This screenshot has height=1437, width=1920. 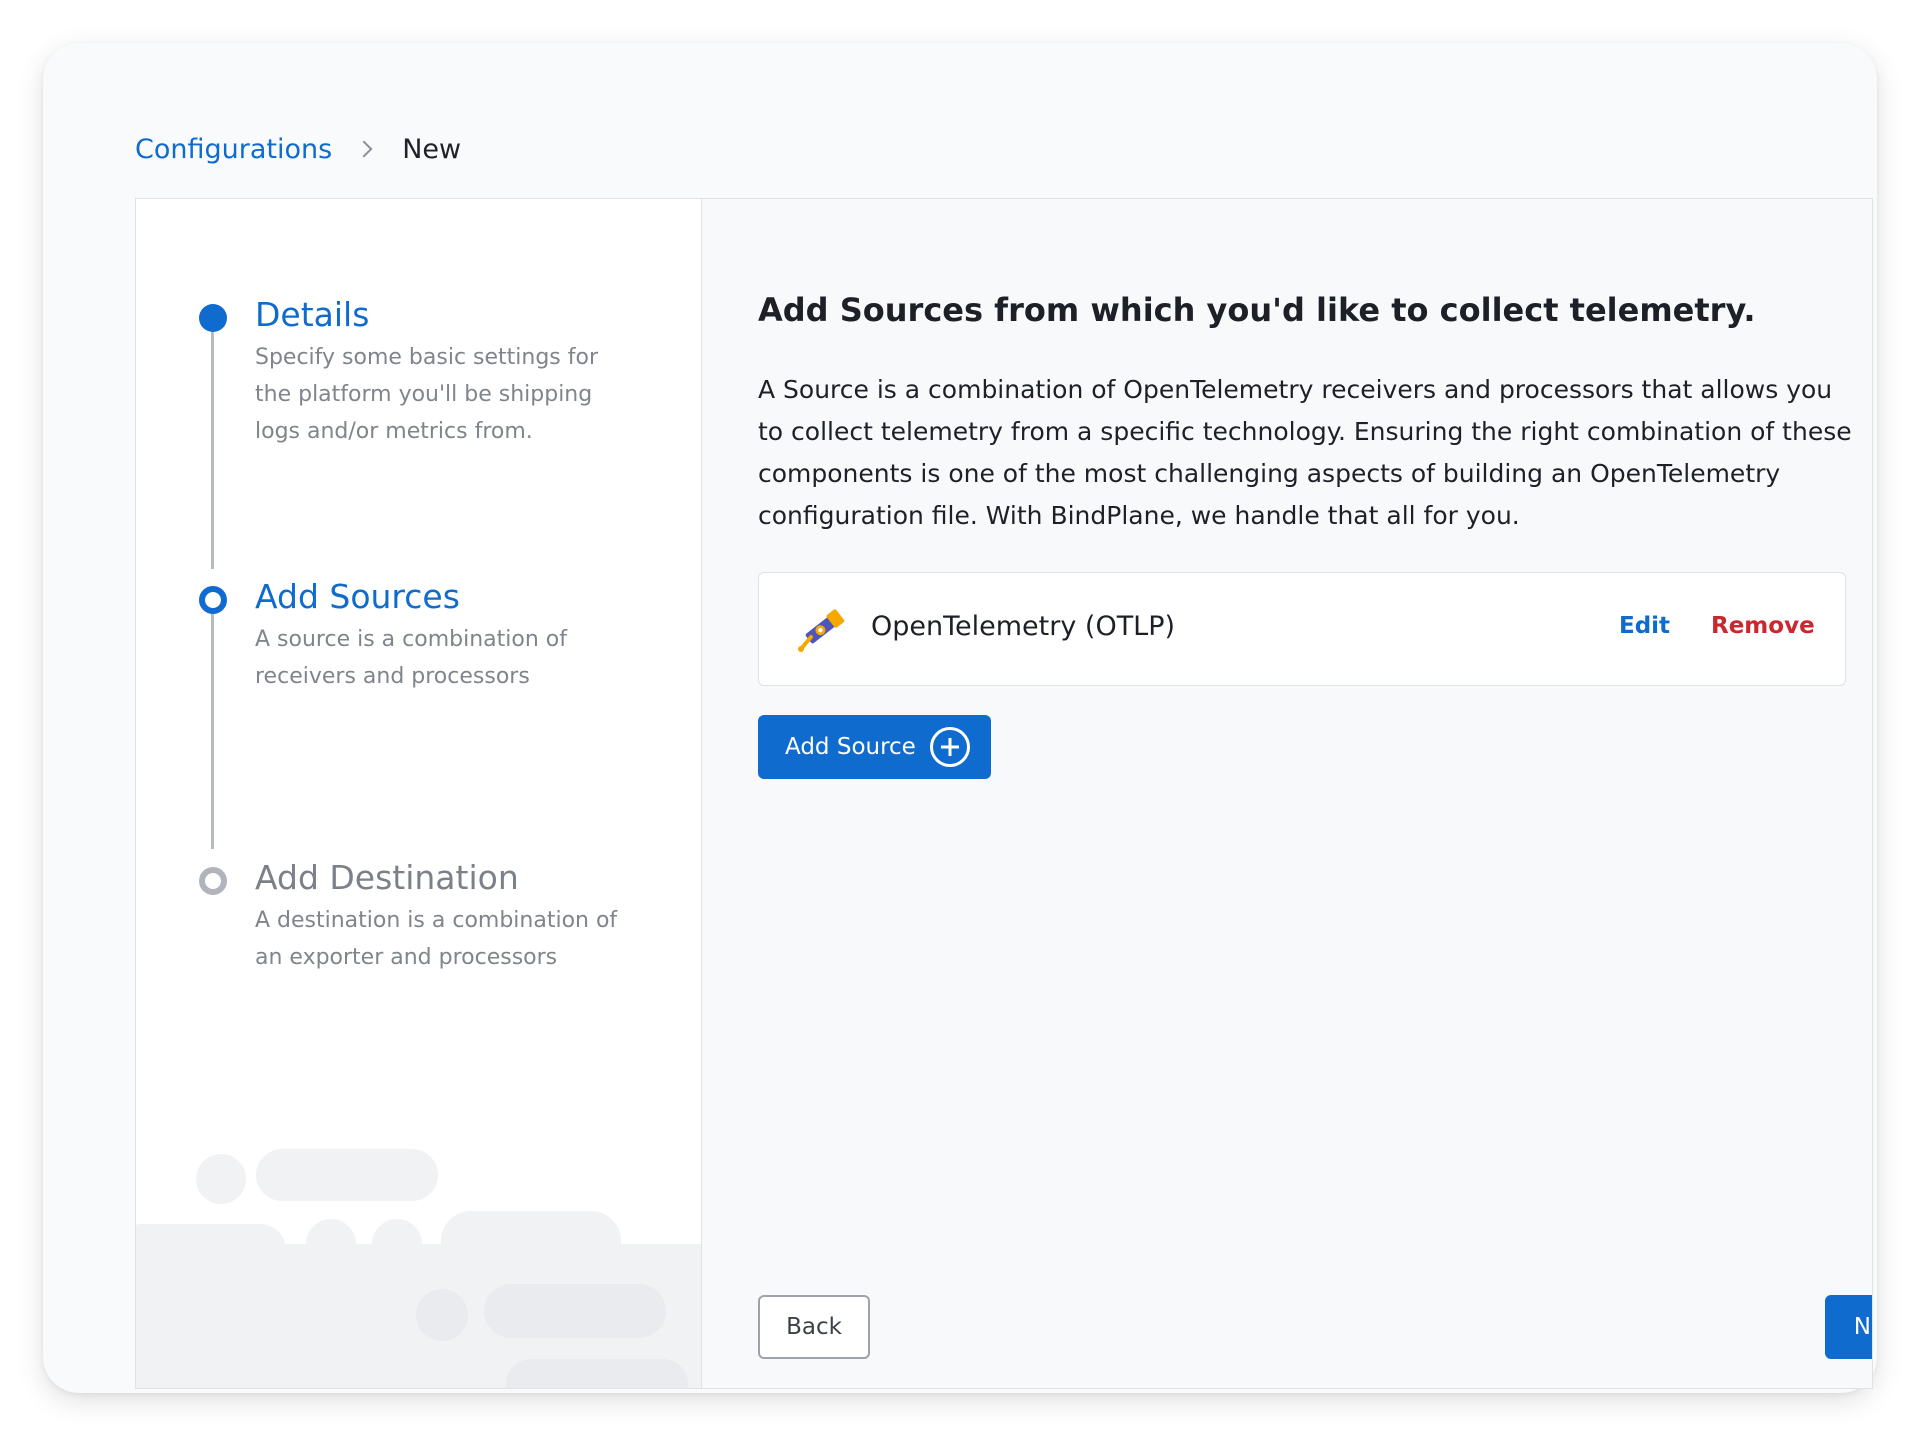 What do you see at coordinates (1023, 626) in the screenshot?
I see `source-name: OpenTelemetry (OTLP)` at bounding box center [1023, 626].